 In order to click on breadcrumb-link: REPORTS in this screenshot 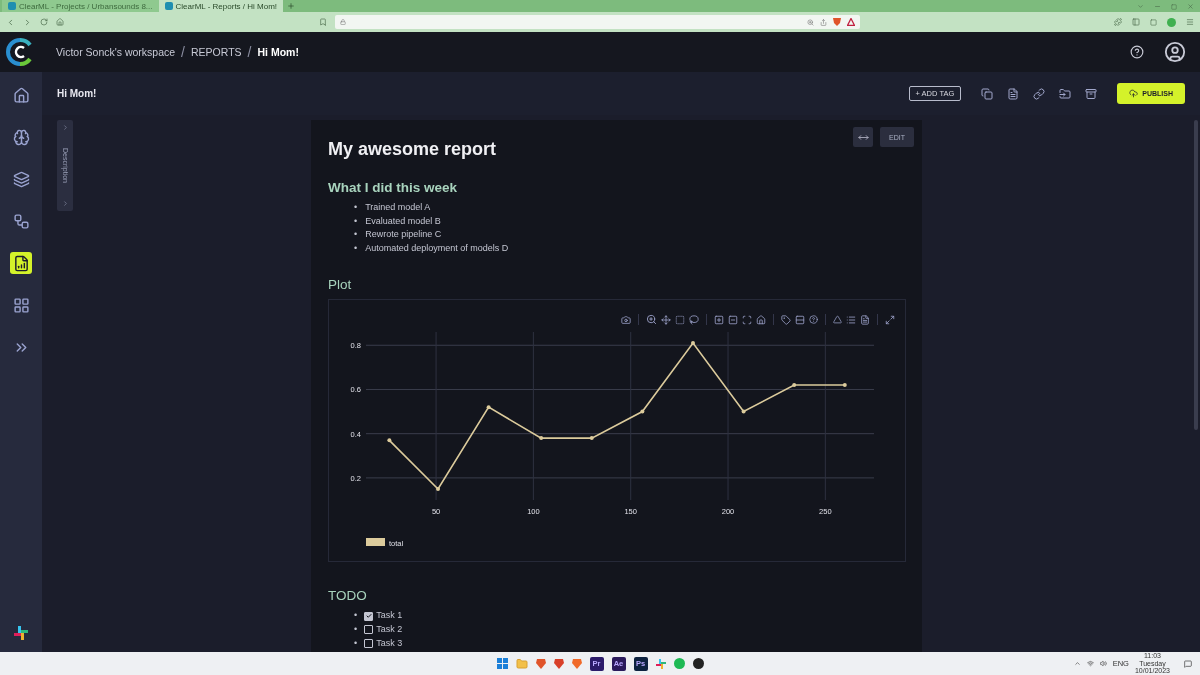, I will do `click(216, 52)`.